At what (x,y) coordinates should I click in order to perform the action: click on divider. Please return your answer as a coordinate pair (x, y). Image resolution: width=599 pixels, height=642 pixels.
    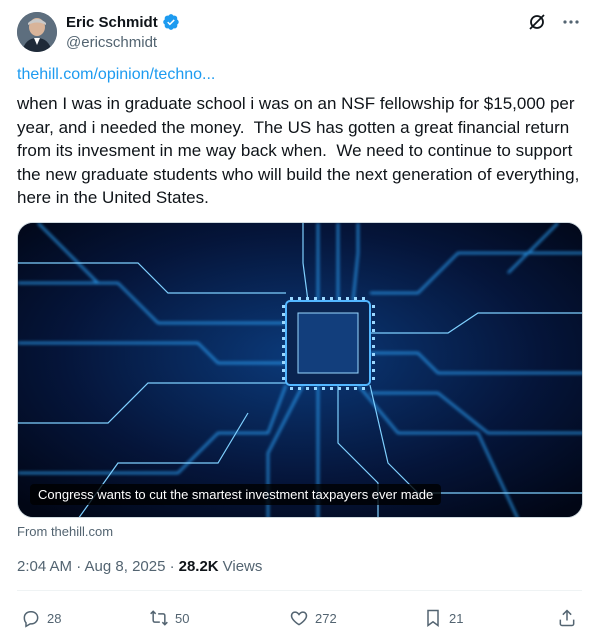
    Looking at the image, I should click on (299, 590).